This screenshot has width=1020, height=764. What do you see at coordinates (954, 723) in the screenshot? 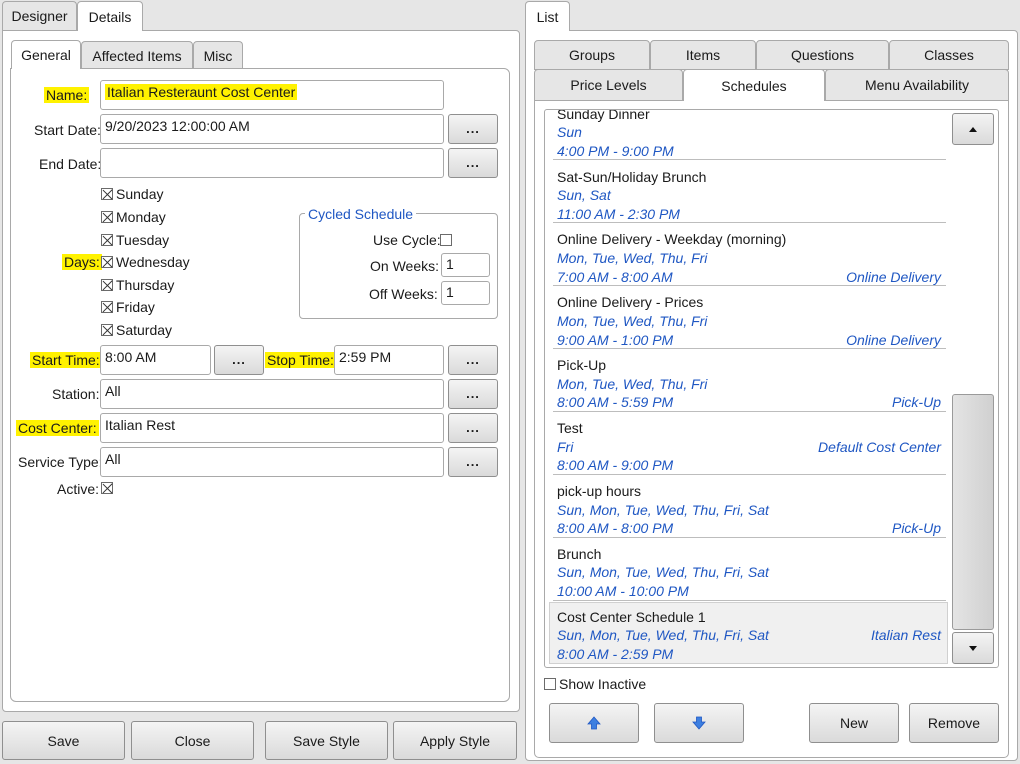
I see `remove-button: Remove` at bounding box center [954, 723].